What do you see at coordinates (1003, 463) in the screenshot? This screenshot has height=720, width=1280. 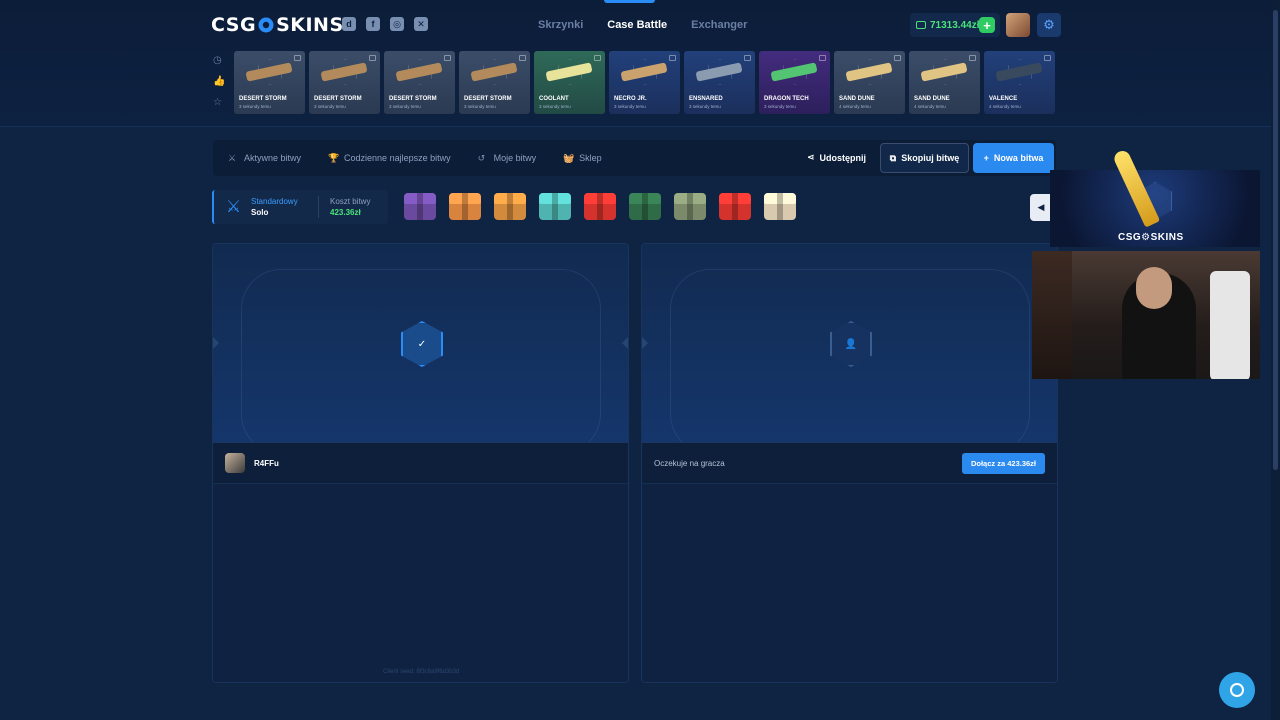 I see `join-battle-button: Dołącz za 423.36zł` at bounding box center [1003, 463].